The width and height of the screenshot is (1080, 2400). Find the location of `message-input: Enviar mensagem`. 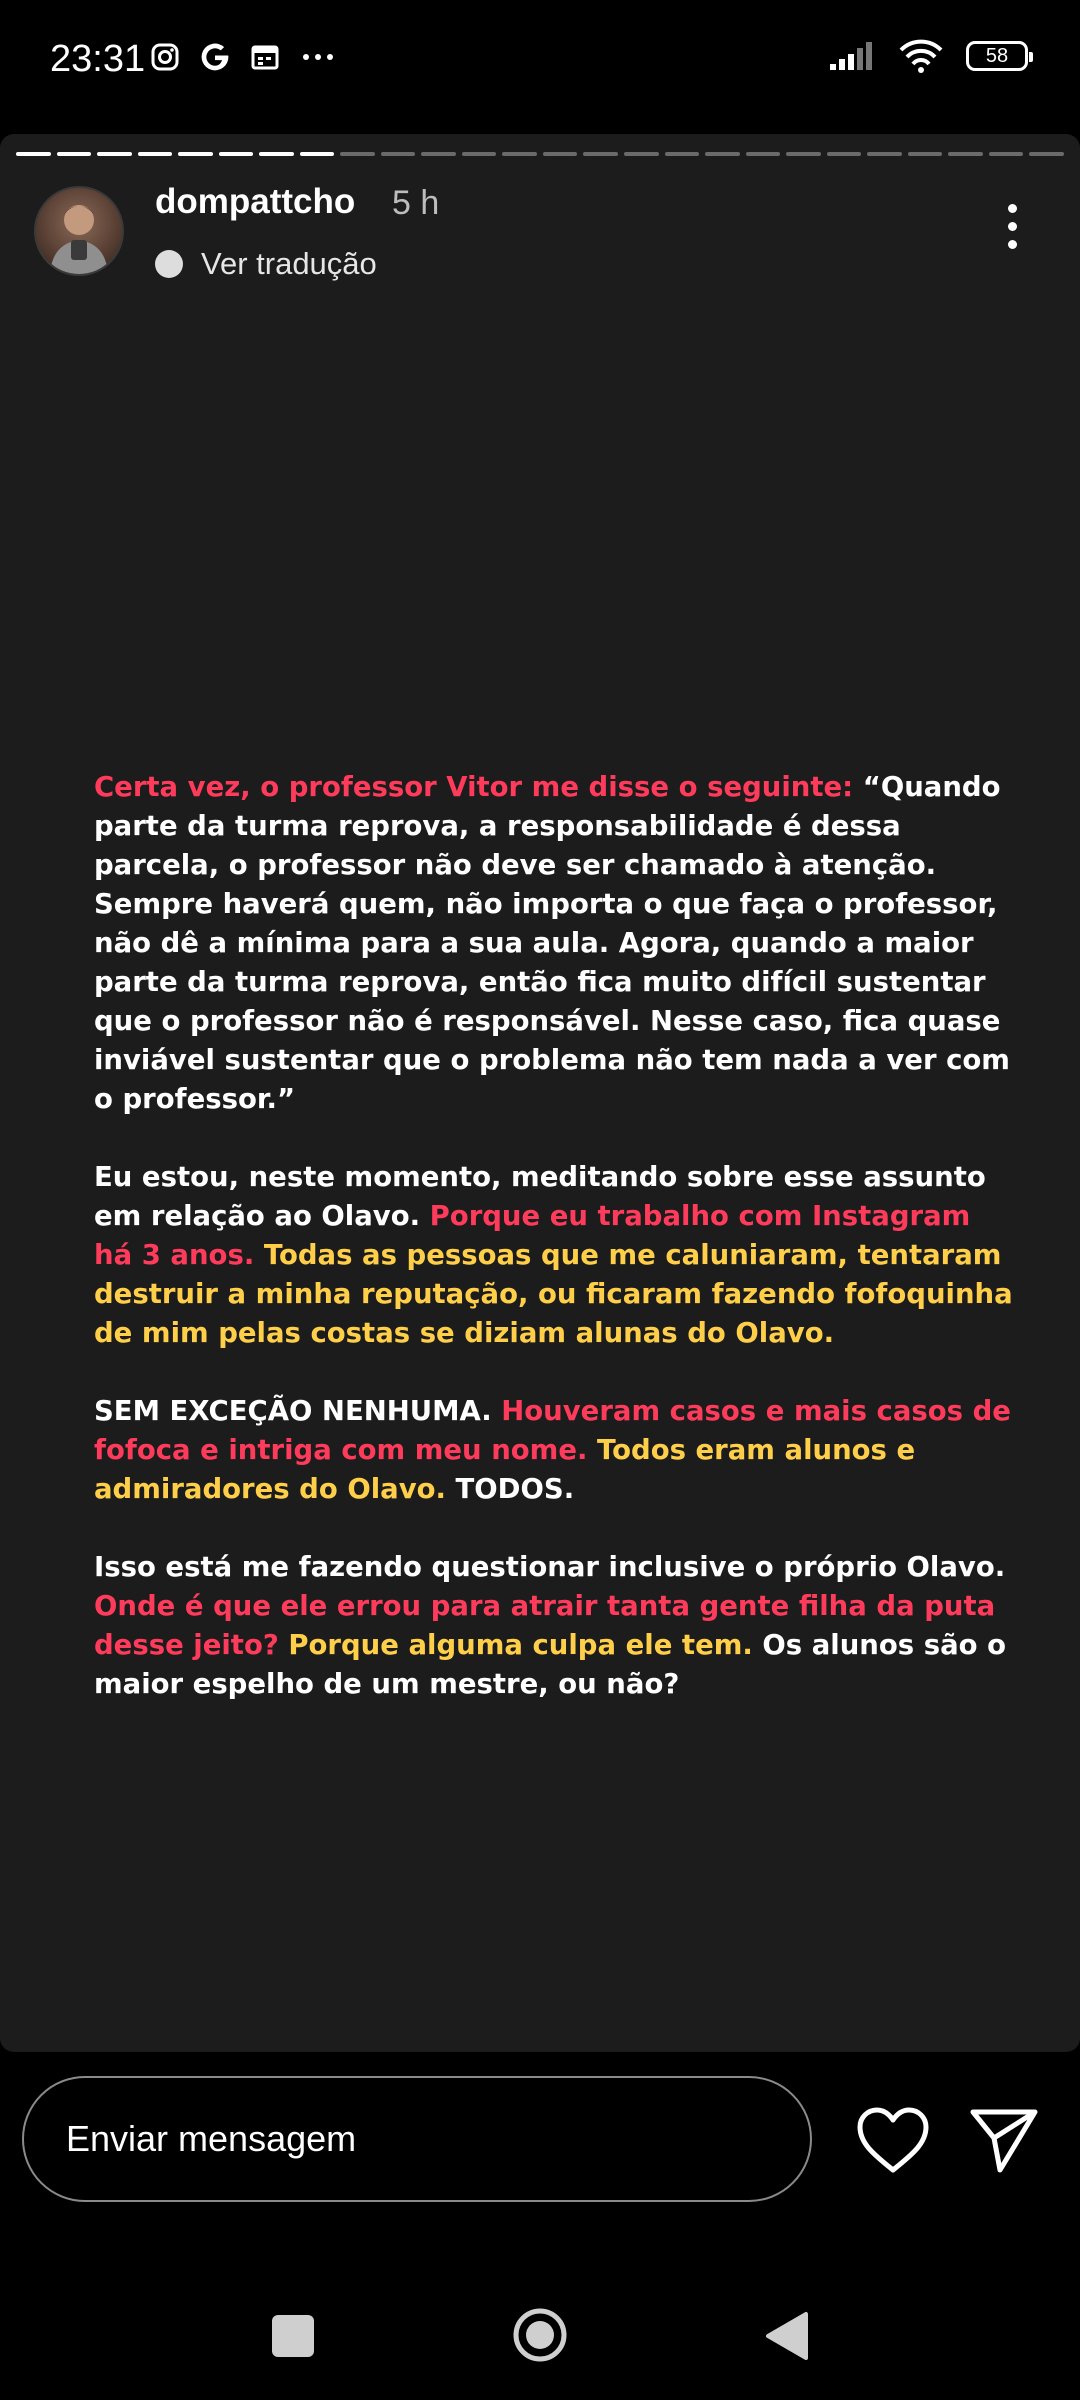

message-input: Enviar mensagem is located at coordinates (417, 2139).